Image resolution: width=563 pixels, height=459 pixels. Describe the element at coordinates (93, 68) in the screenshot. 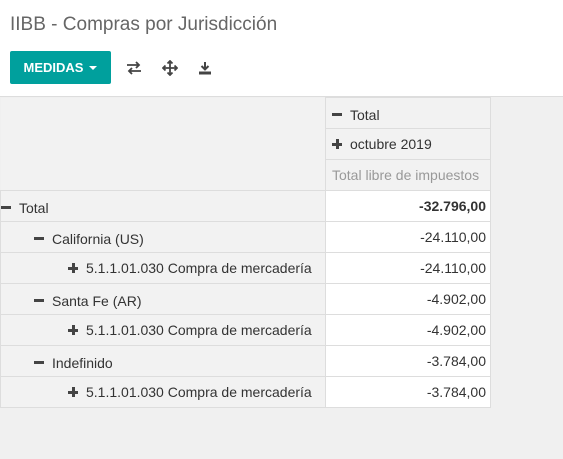

I see `caret-down-icon` at that location.